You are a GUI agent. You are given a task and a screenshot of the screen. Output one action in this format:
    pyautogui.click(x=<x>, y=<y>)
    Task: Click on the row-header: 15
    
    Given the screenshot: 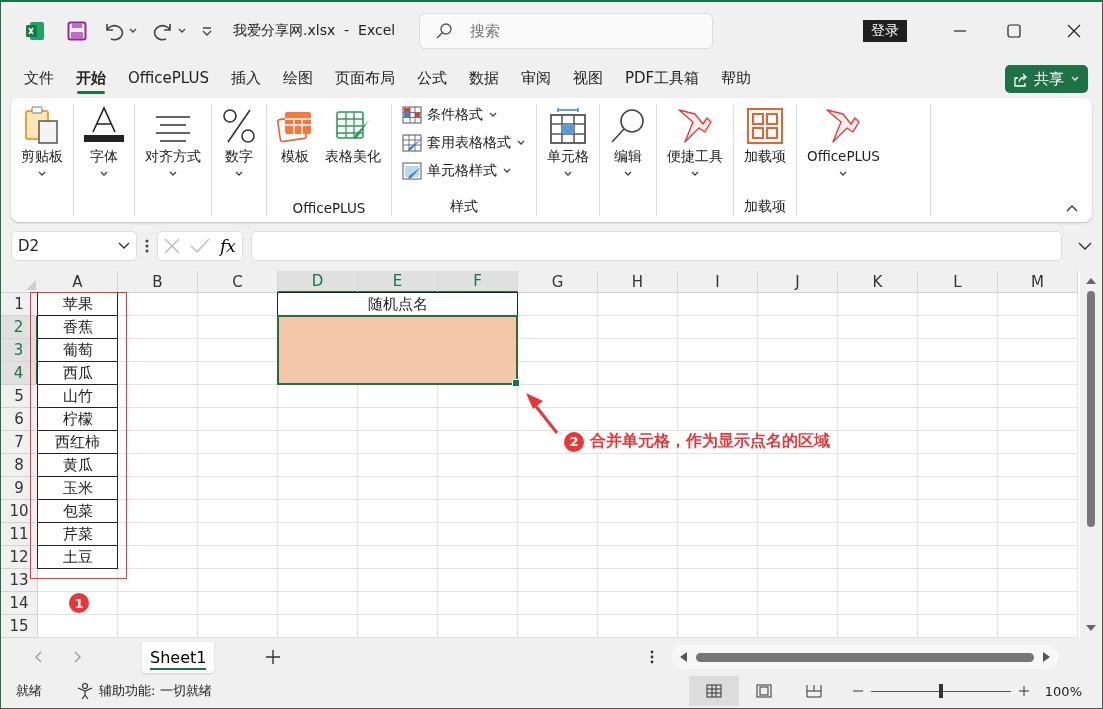 What is the action you would take?
    pyautogui.click(x=19, y=626)
    